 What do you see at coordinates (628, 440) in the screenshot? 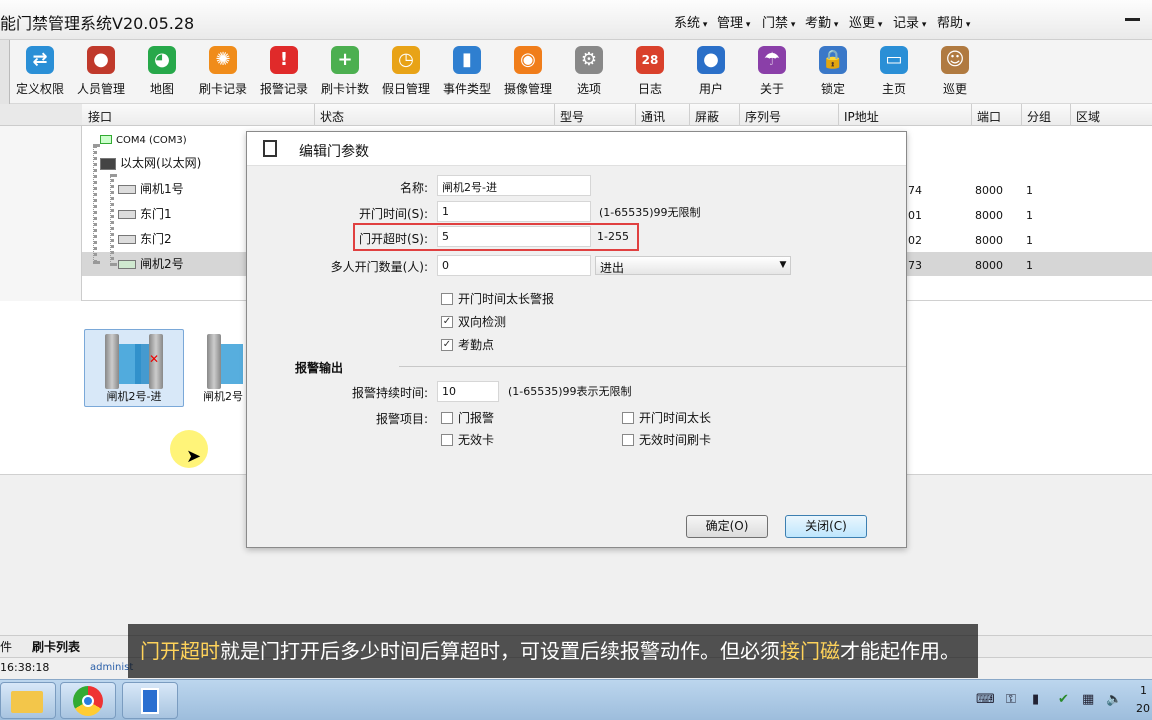
I see `checkbox-invalid-time-swipe` at bounding box center [628, 440].